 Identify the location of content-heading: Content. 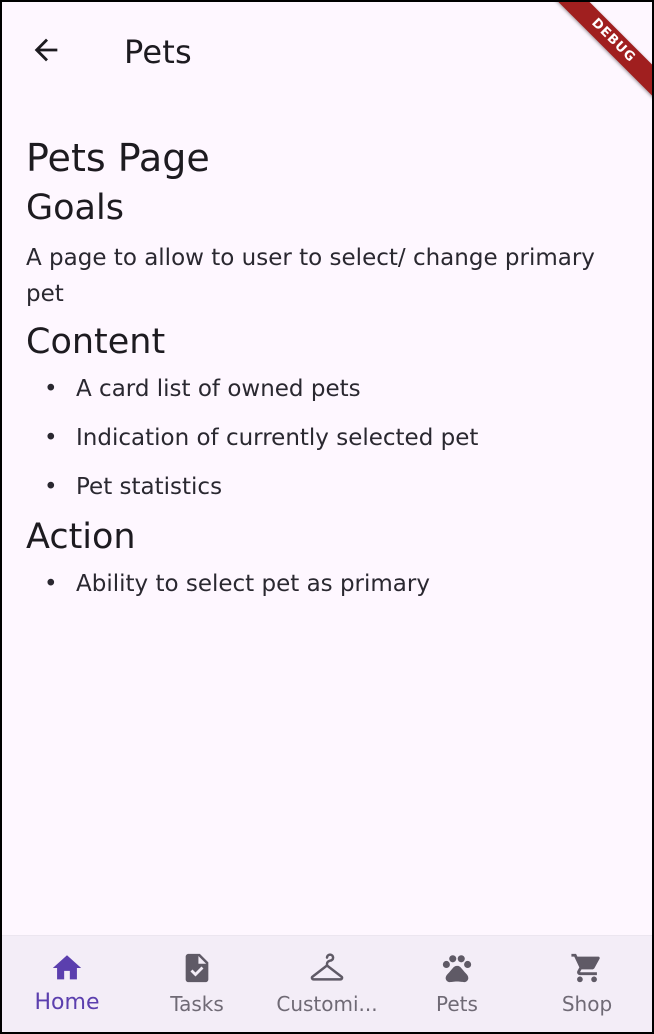
(96, 342).